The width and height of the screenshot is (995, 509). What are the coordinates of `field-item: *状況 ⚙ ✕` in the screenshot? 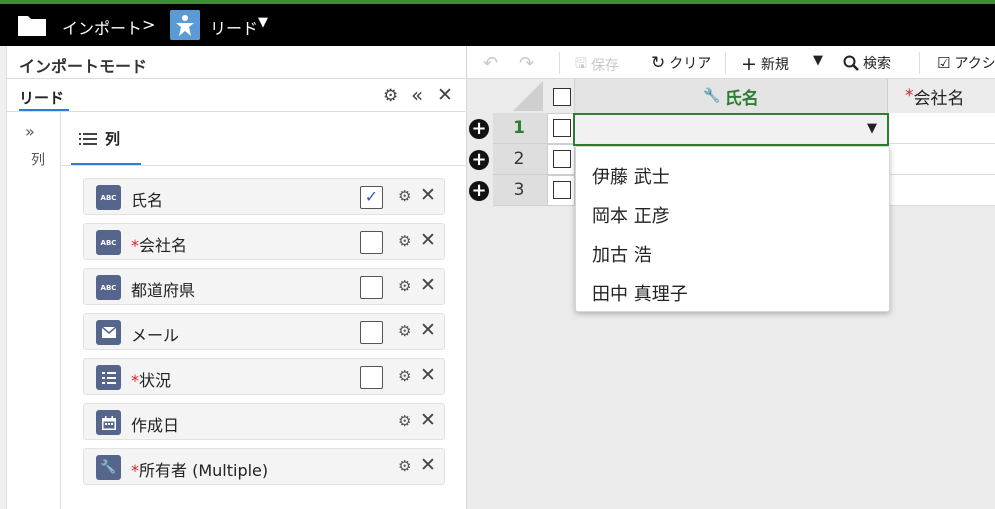 It's located at (264, 376).